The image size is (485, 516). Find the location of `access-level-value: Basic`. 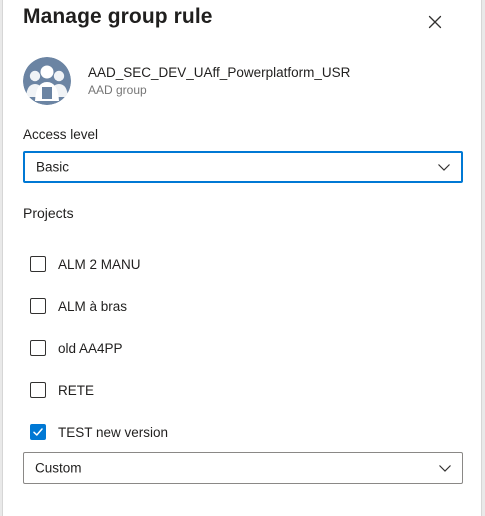

access-level-value: Basic is located at coordinates (53, 167).